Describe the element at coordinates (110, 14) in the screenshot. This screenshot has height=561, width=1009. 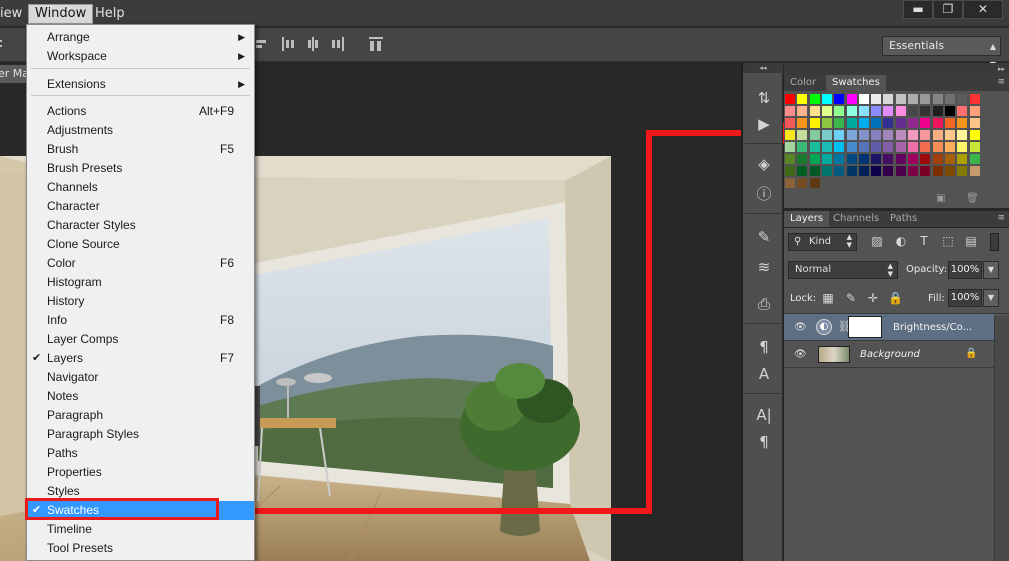
I see `menu-help: Help` at that location.